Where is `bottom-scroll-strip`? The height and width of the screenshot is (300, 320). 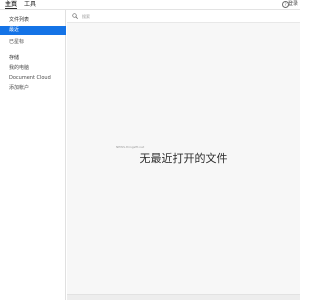 bottom-scroll-strip is located at coordinates (183, 297).